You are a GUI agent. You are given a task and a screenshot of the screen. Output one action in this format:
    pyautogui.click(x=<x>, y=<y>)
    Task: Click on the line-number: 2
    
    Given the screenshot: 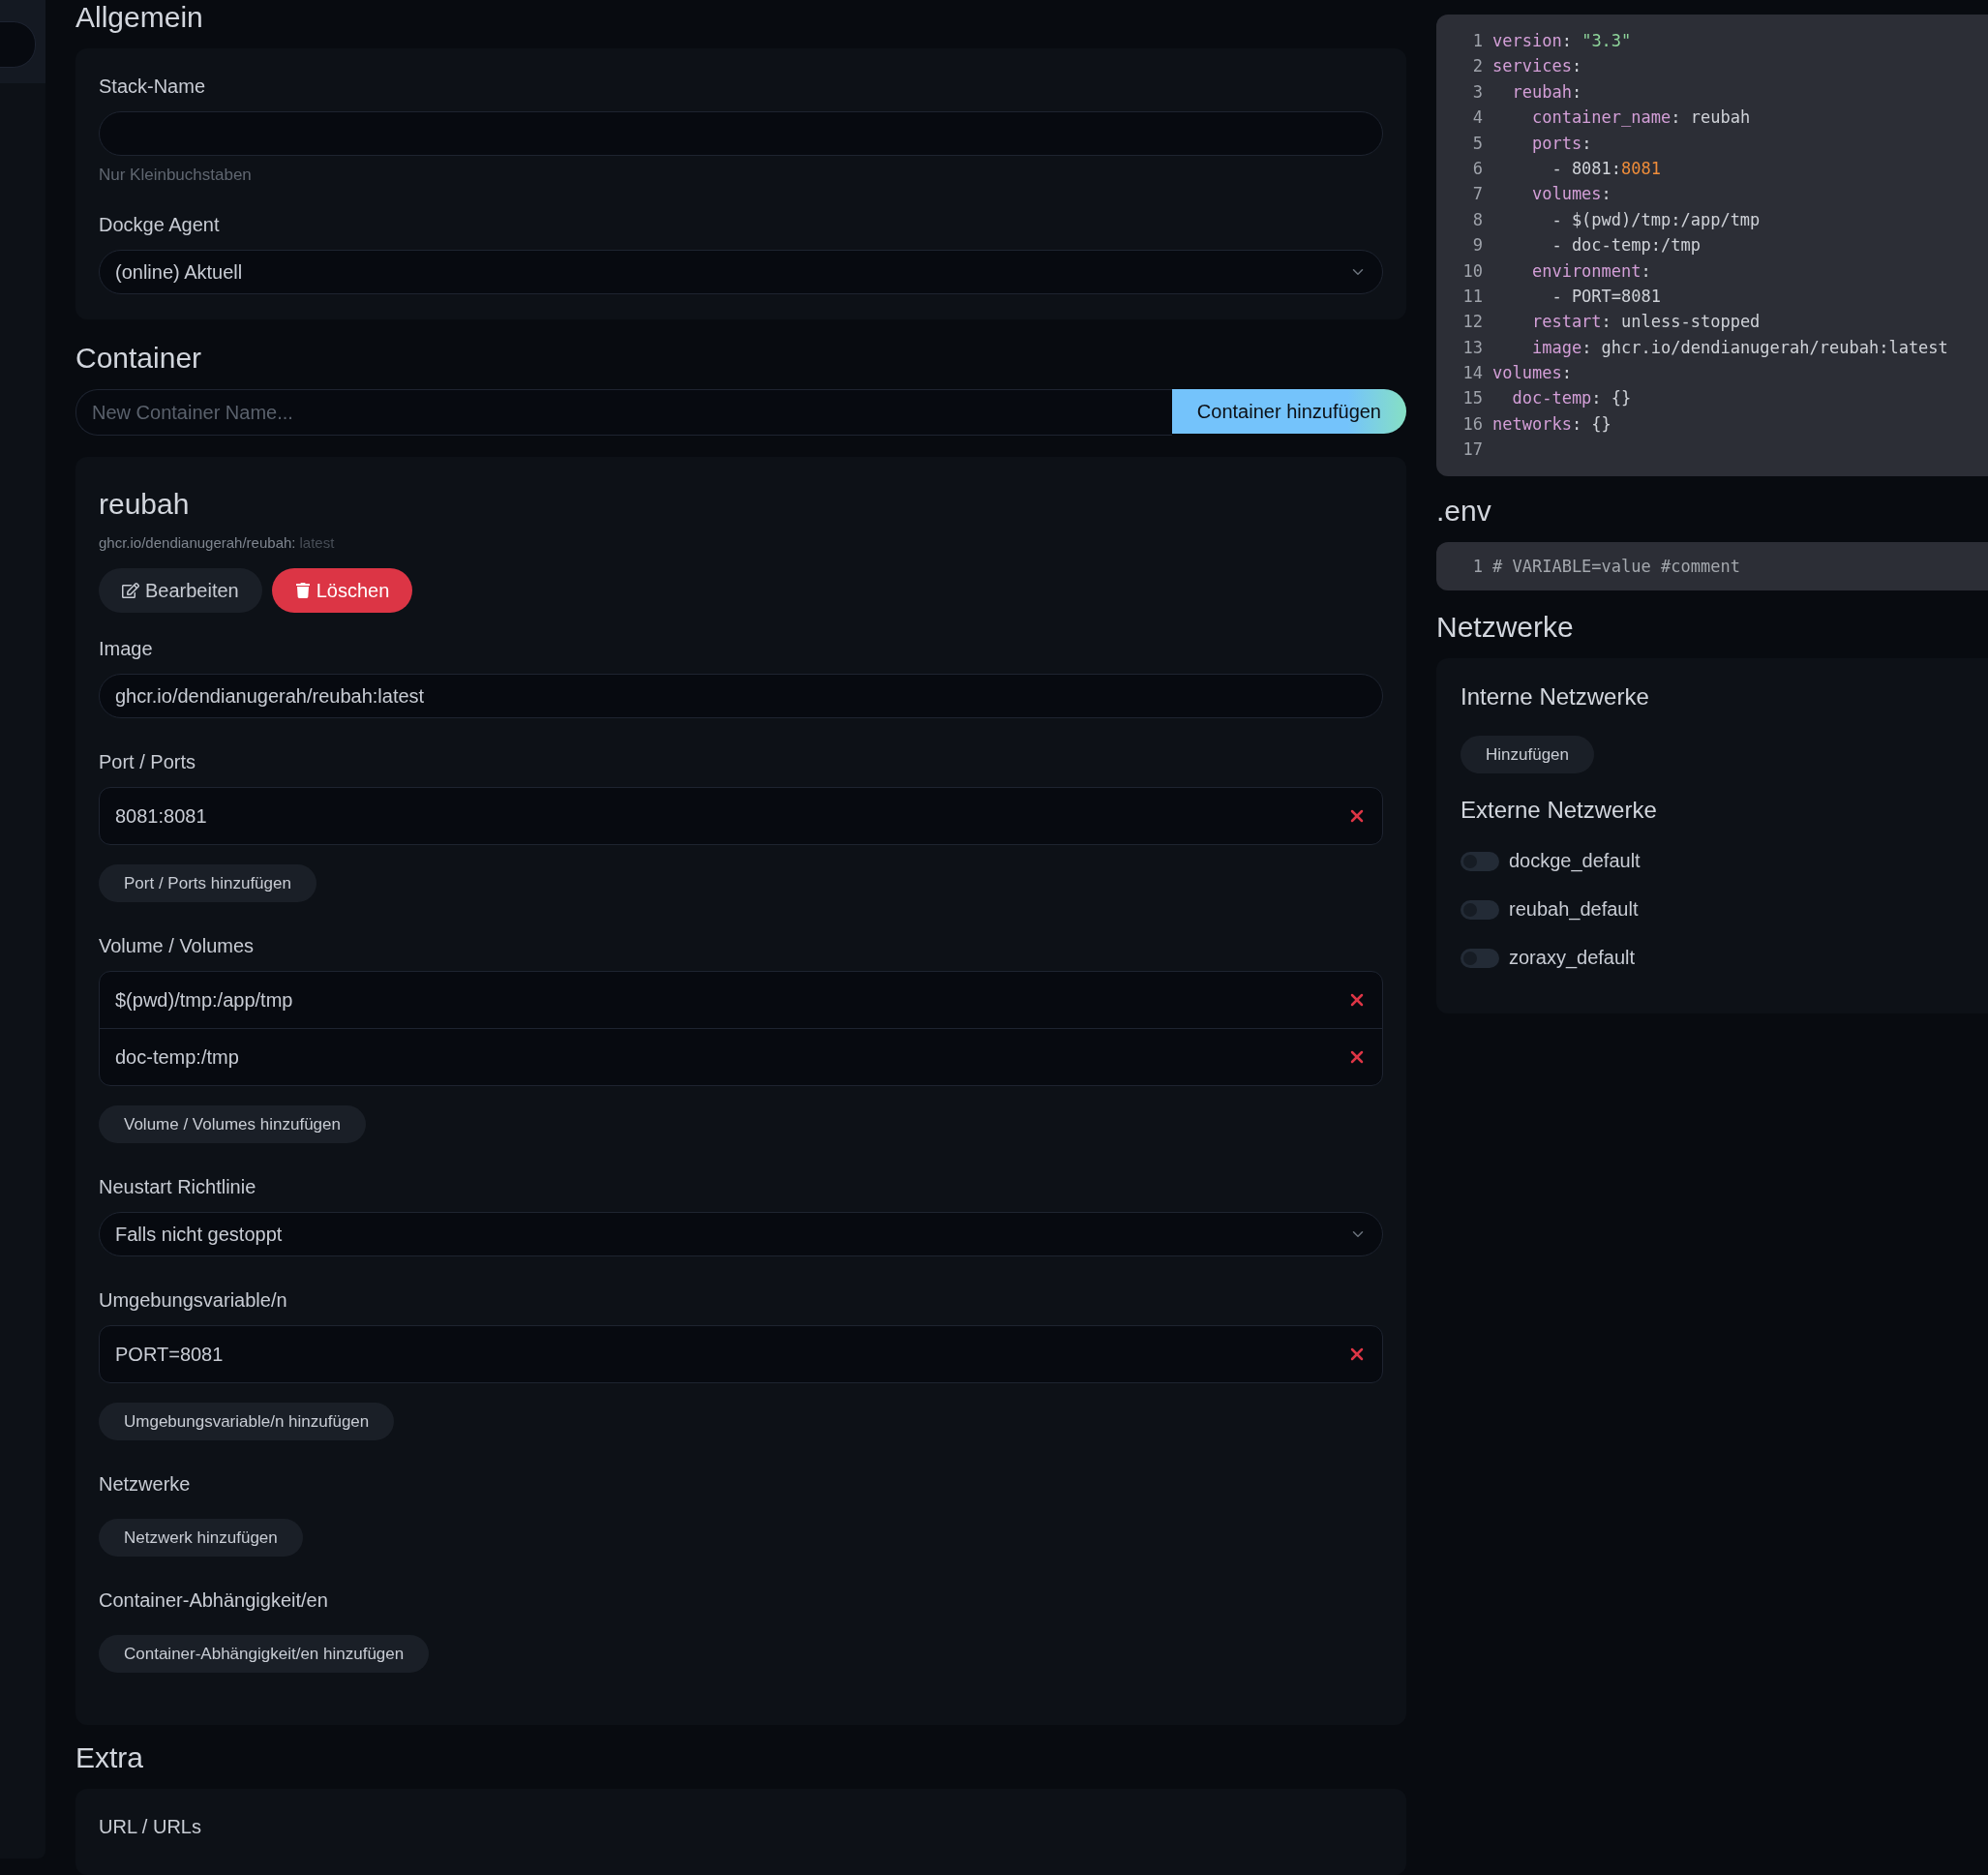 What is the action you would take?
    pyautogui.click(x=1477, y=66)
    